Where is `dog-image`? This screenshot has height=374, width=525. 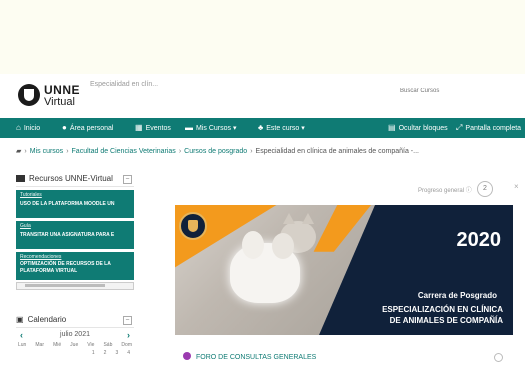
dog-image is located at coordinates (265, 267).